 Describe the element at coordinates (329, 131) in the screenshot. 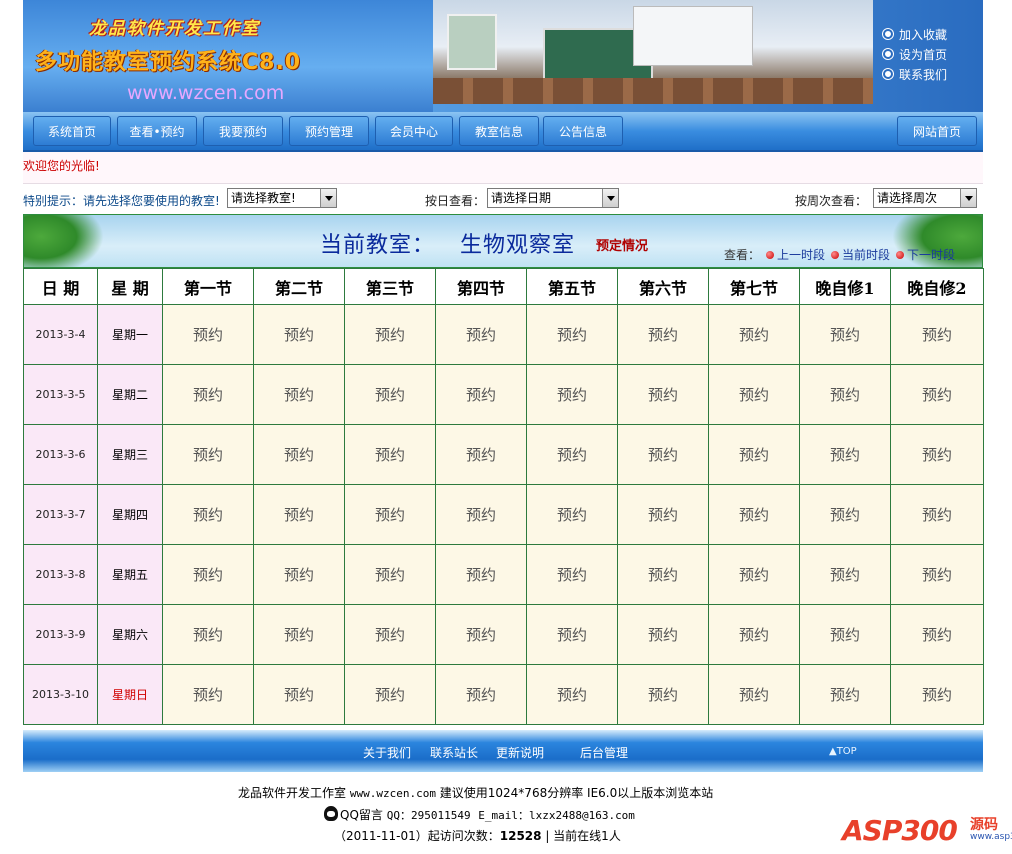

I see `nav-reservation-management: 预约管理` at that location.